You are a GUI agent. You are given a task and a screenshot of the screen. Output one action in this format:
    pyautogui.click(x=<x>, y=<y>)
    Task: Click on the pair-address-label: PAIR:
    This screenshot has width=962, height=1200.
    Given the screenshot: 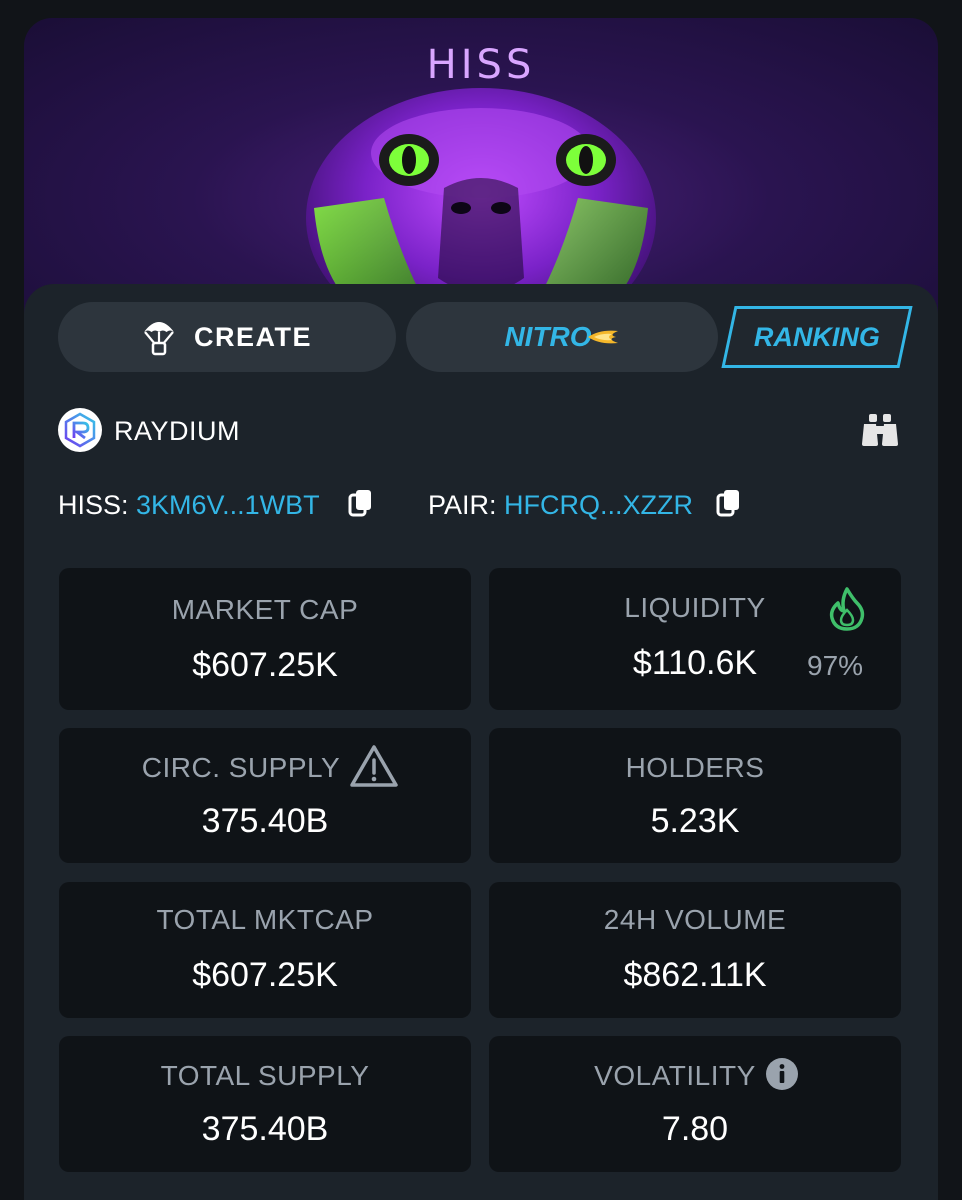 What is the action you would take?
    pyautogui.click(x=462, y=505)
    